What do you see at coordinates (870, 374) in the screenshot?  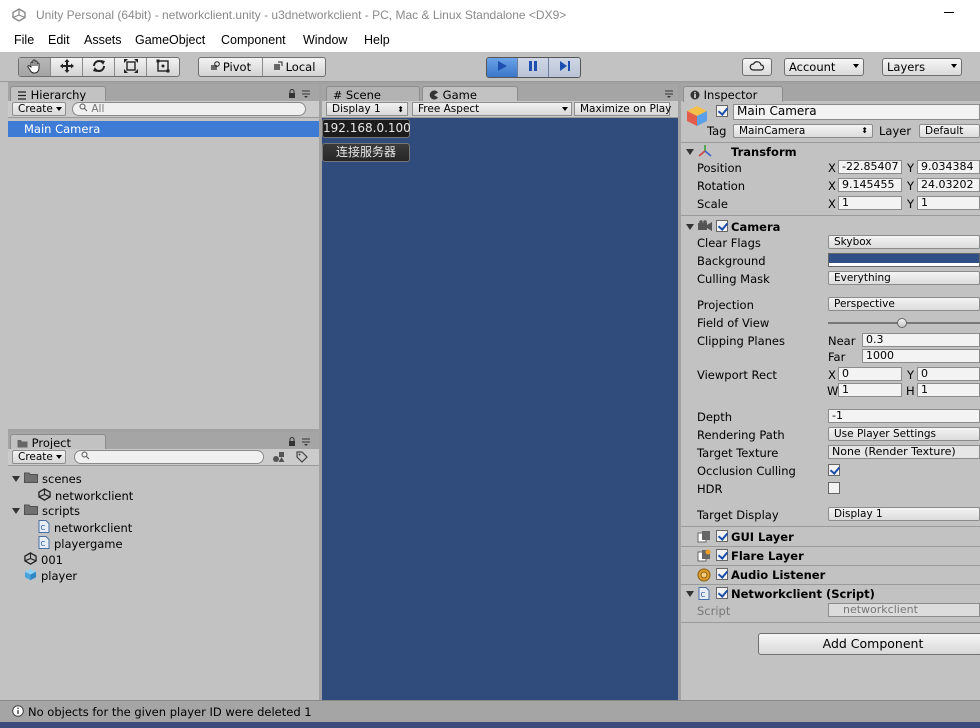 I see `viewport-x-input: 0` at bounding box center [870, 374].